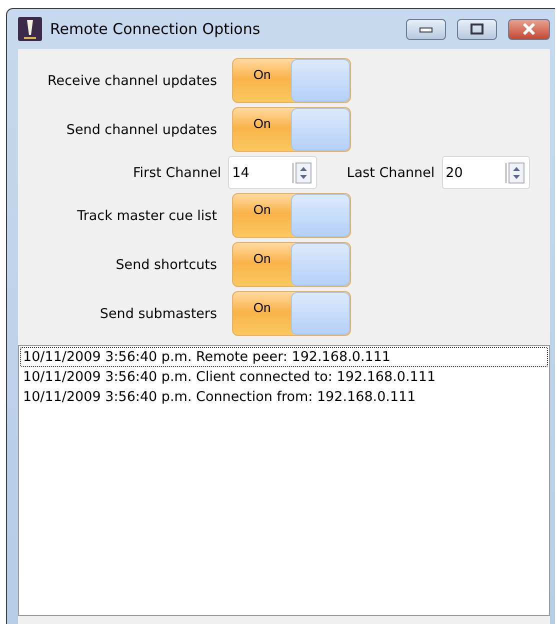 Image resolution: width=557 pixels, height=626 pixels. What do you see at coordinates (147, 216) in the screenshot?
I see `option-label: Track master cue list` at bounding box center [147, 216].